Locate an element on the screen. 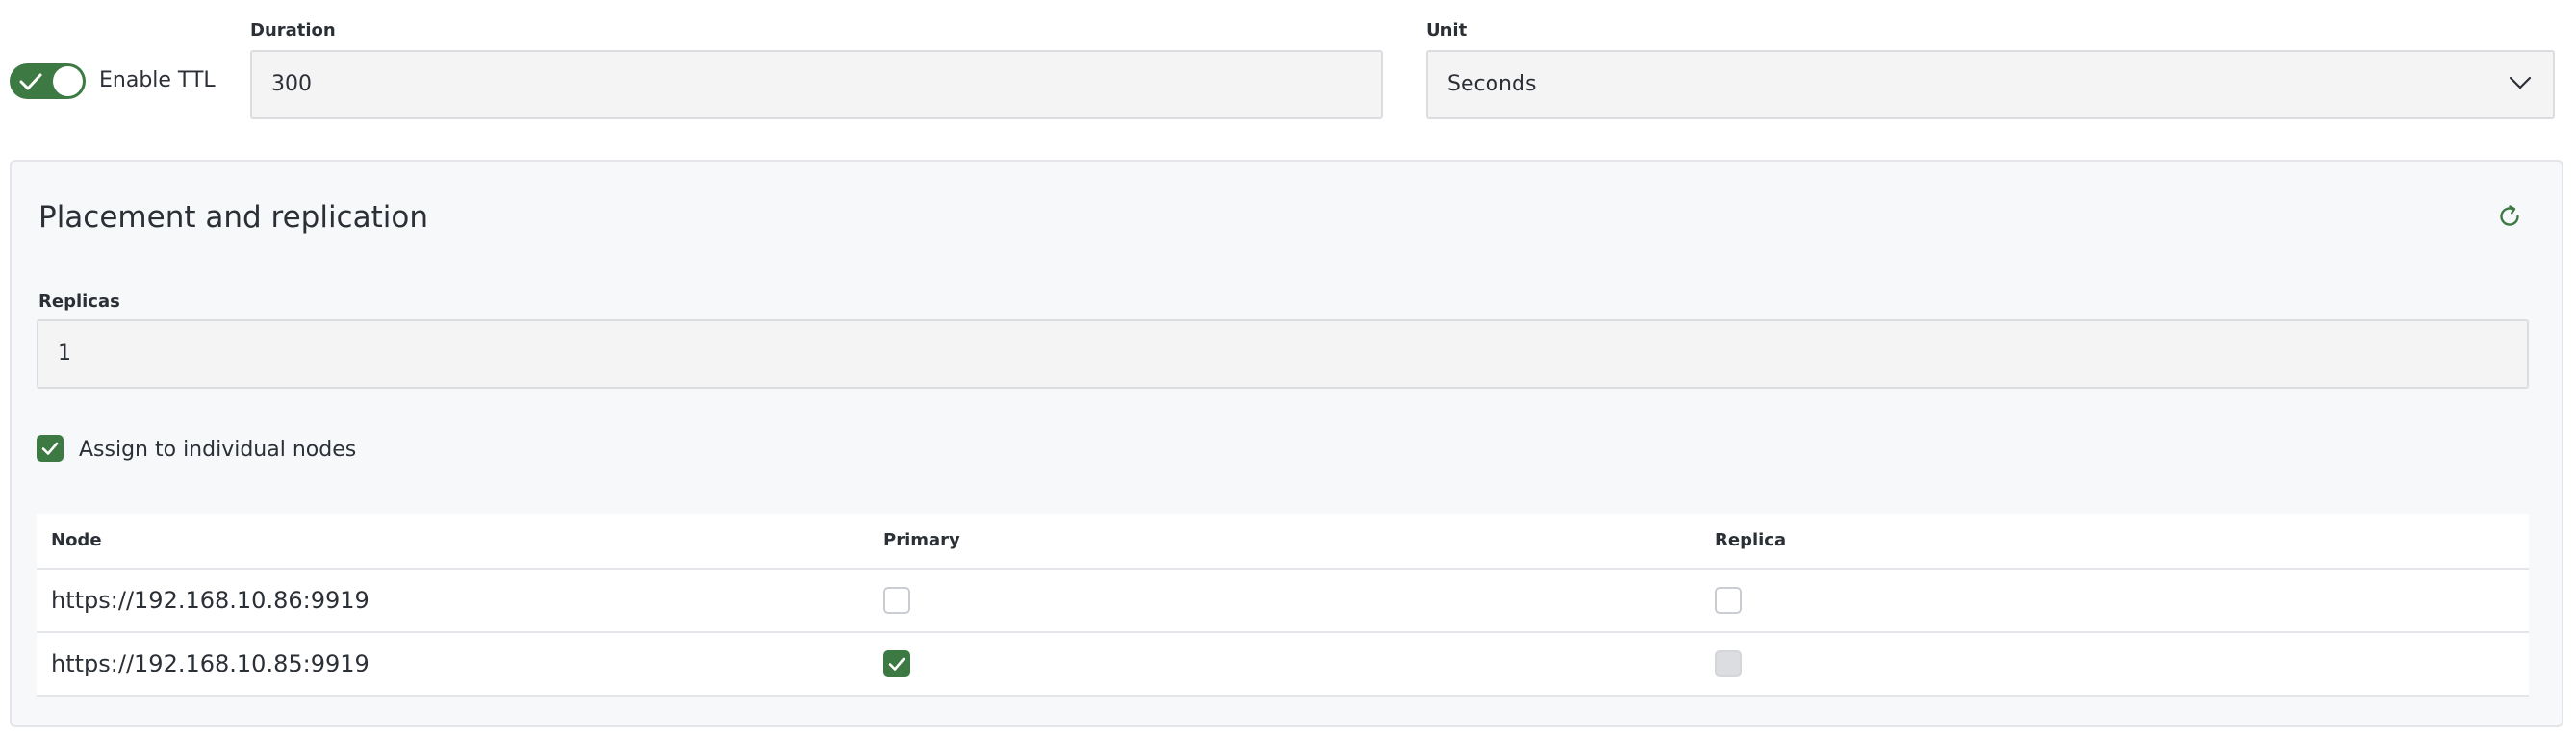 This screenshot has width=2576, height=735. replicas-label: Replicas is located at coordinates (79, 301).